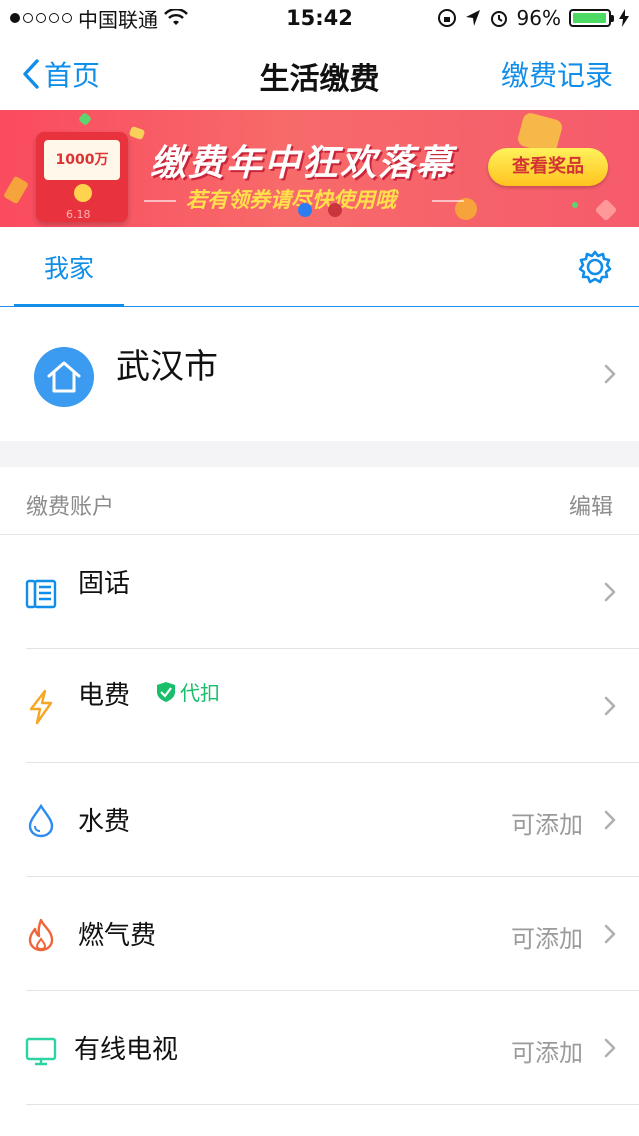  Describe the element at coordinates (319, 592) in the screenshot. I see `list-item-landline: 固话` at that location.